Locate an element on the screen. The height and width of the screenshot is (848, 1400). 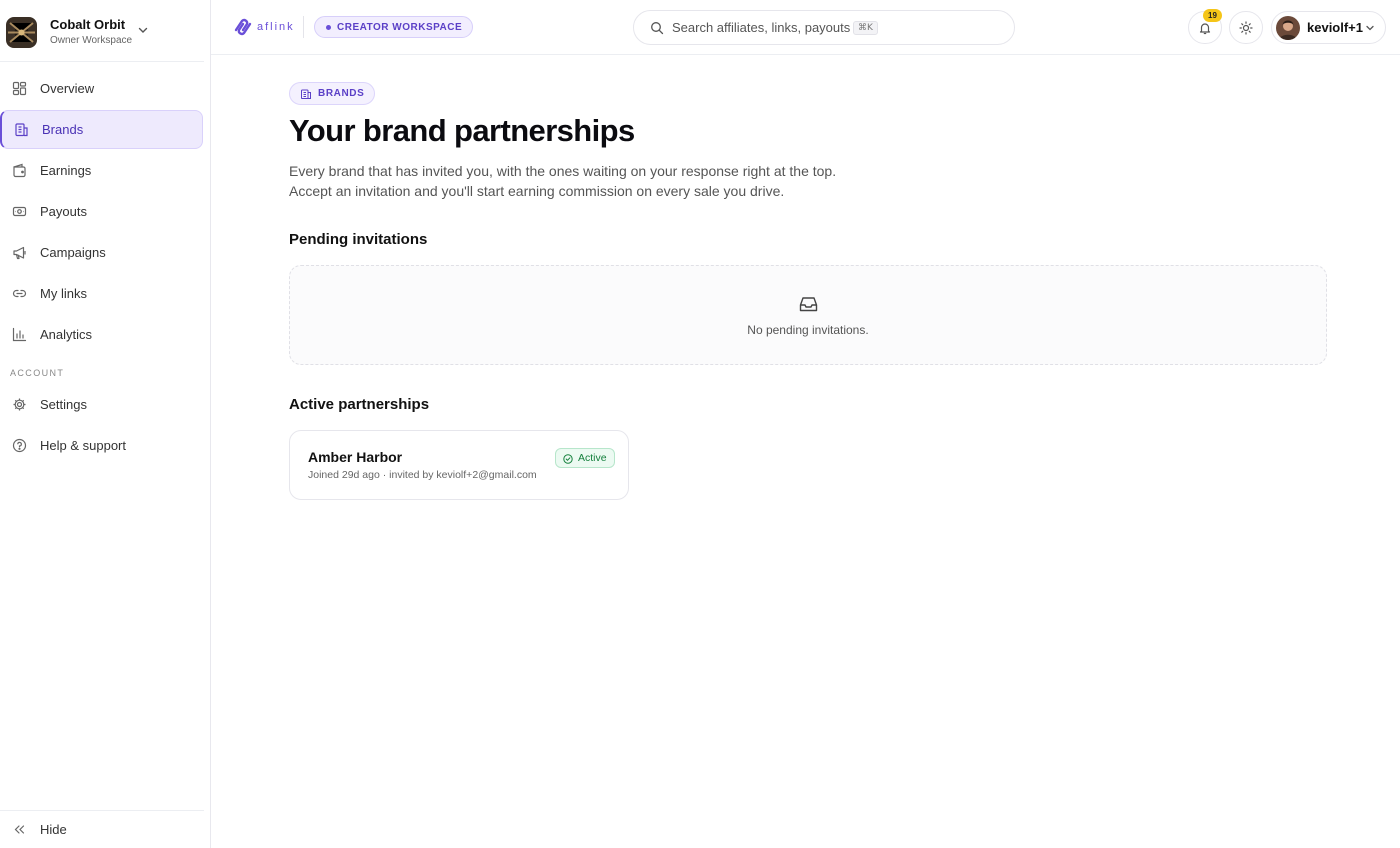
empty-state-text: No pending invitations. is located at coordinates (808, 330).